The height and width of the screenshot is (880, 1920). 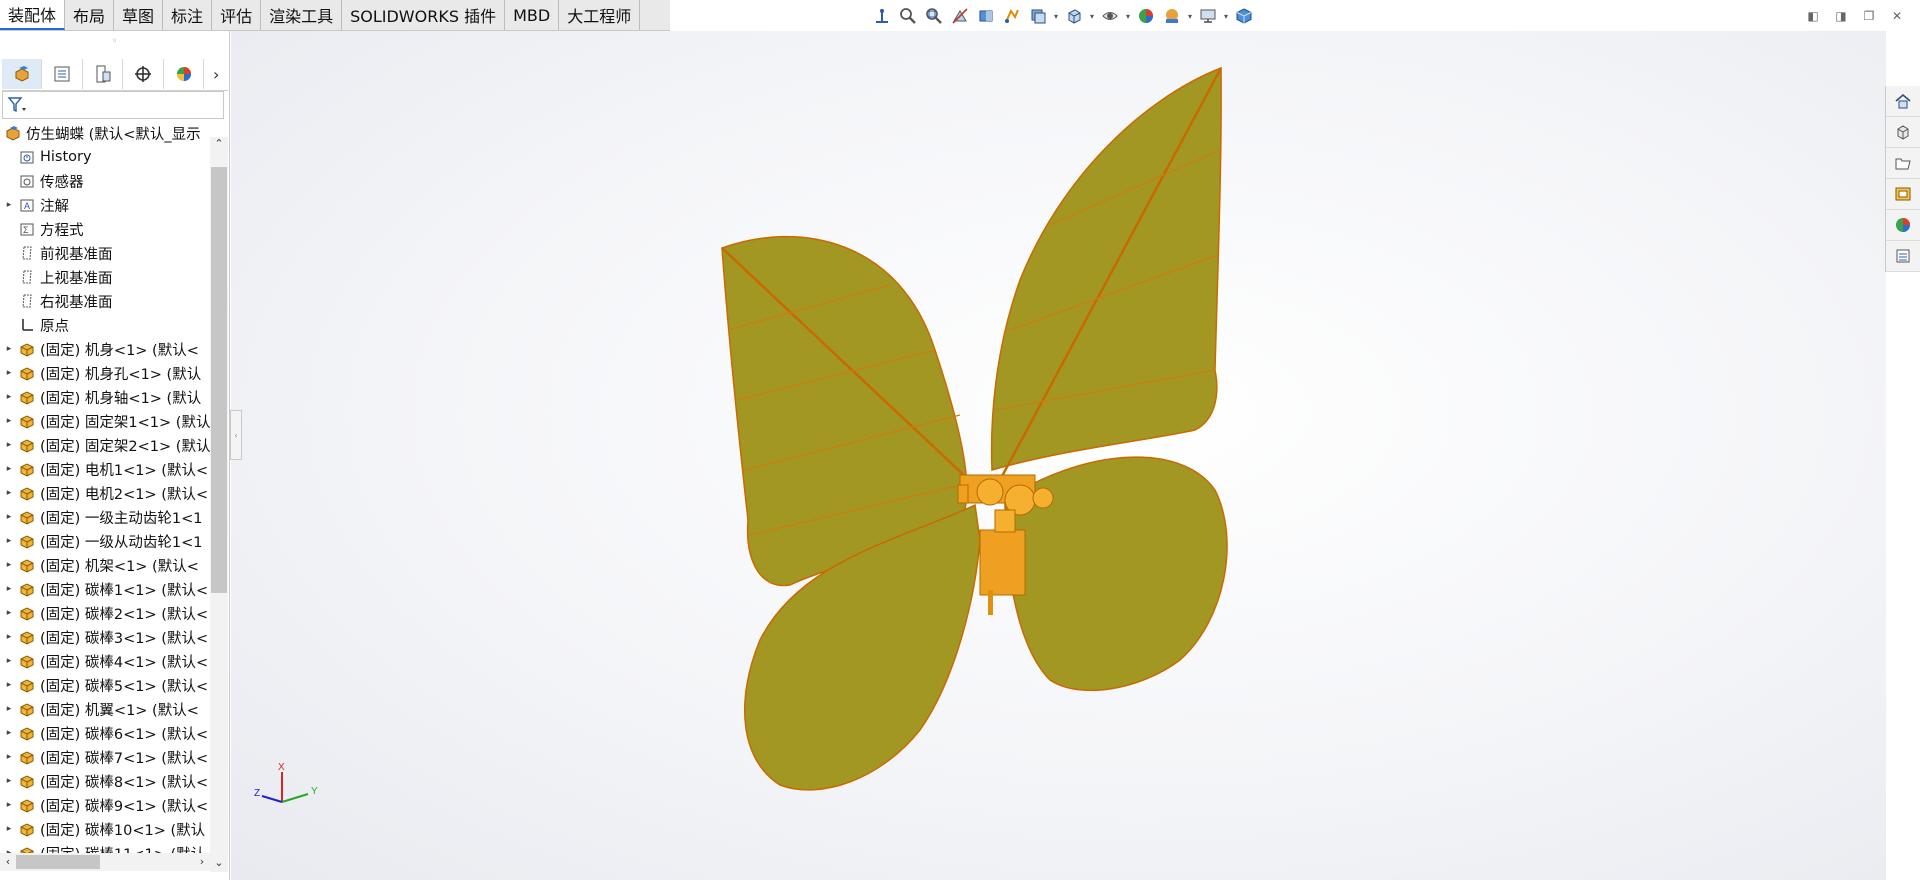 What do you see at coordinates (105, 157) in the screenshot?
I see `tree-item: History` at bounding box center [105, 157].